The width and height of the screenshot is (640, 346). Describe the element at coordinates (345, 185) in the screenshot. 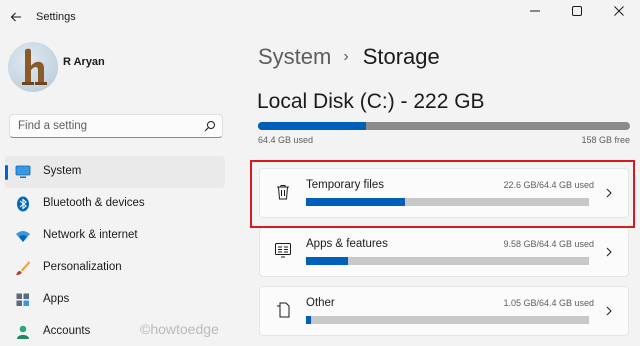

I see `category-title: Temporary files` at that location.